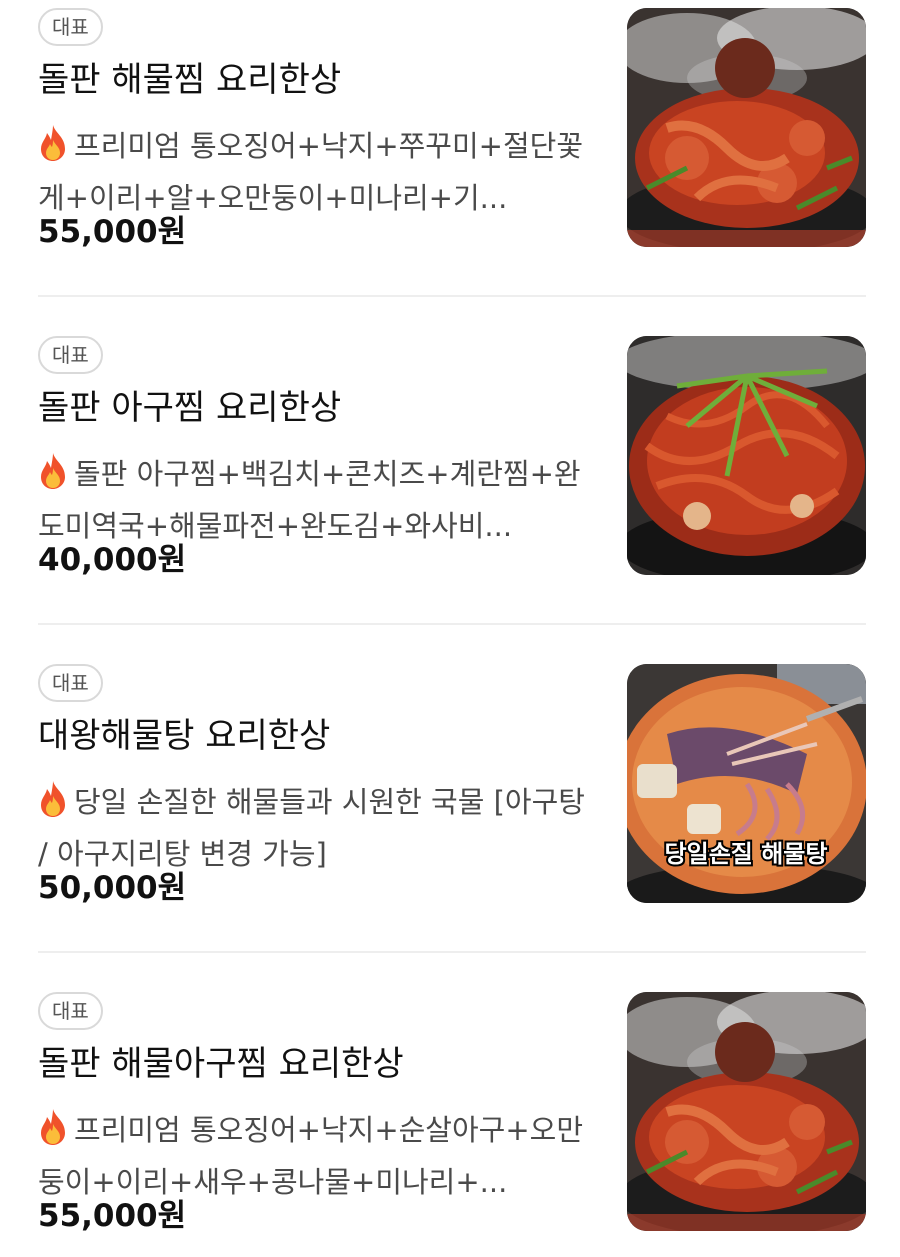  I want to click on monkfish-jjim-photo, so click(746, 455).